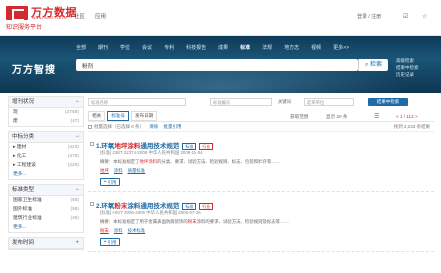  What do you see at coordinates (127, 146) in the screenshot?
I see `title-highlight: 地坪涂料` at bounding box center [127, 146].